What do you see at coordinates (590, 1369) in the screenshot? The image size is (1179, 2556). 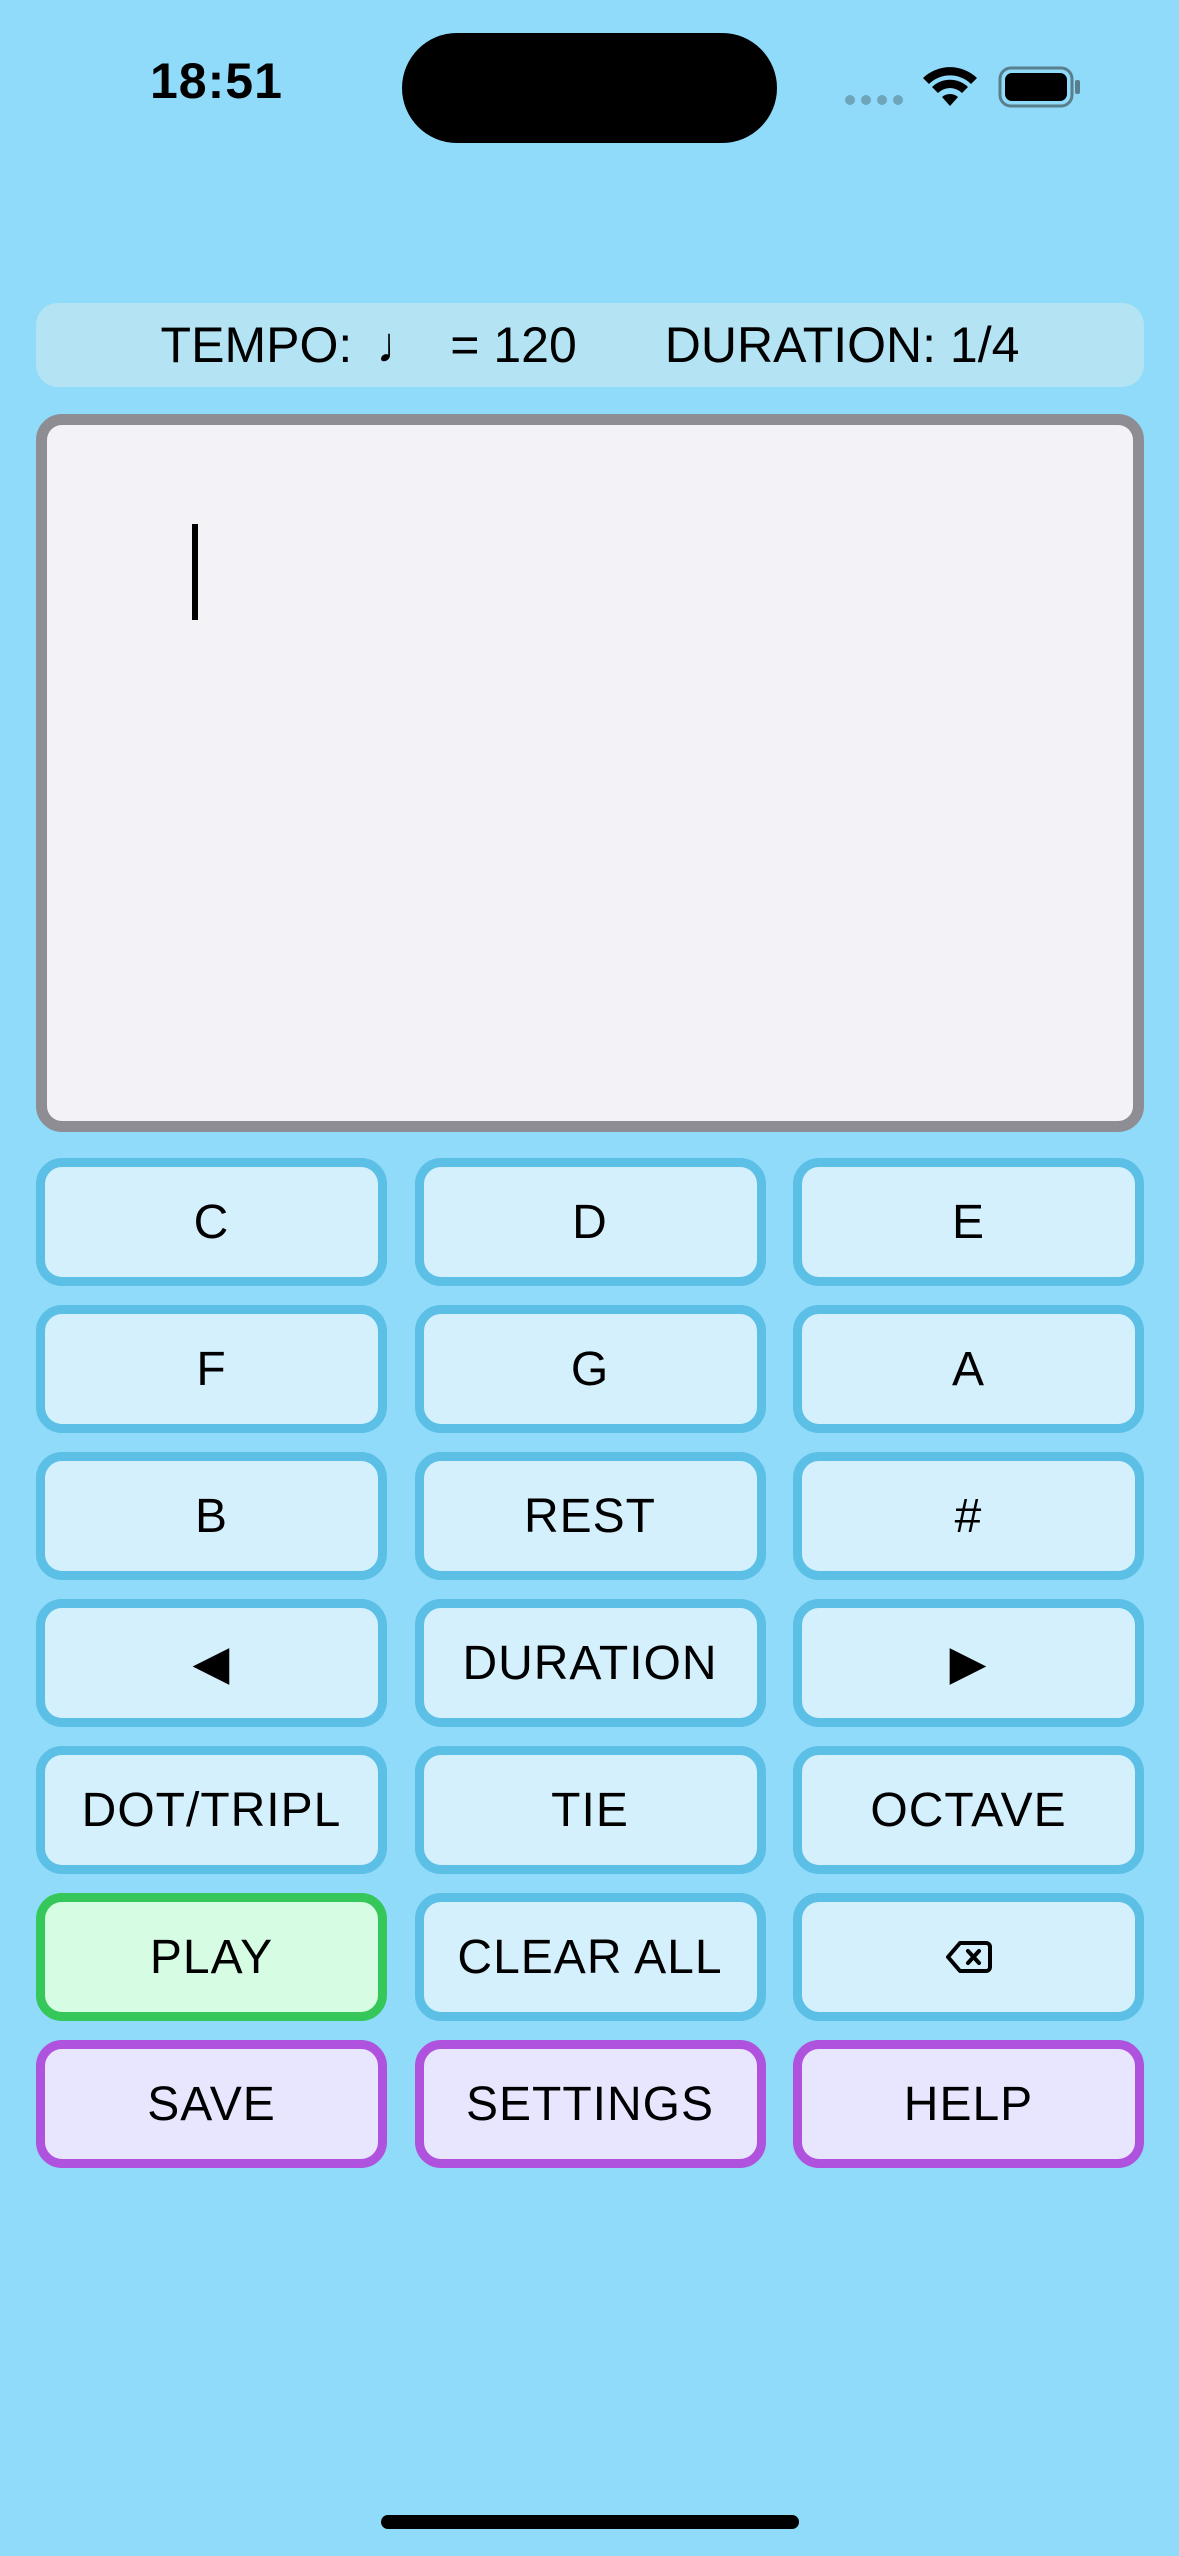 I see `note-g-button: G` at bounding box center [590, 1369].